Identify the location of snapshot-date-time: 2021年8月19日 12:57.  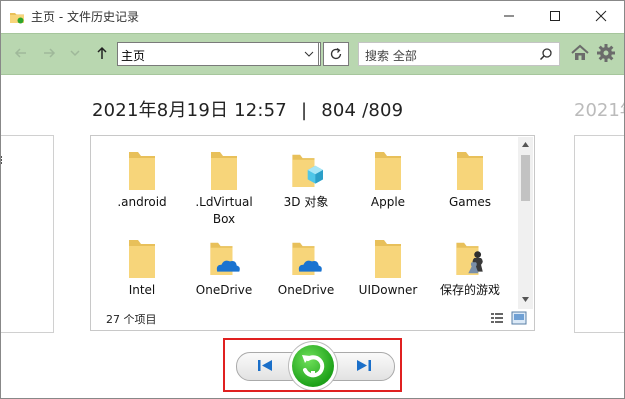
(189, 110).